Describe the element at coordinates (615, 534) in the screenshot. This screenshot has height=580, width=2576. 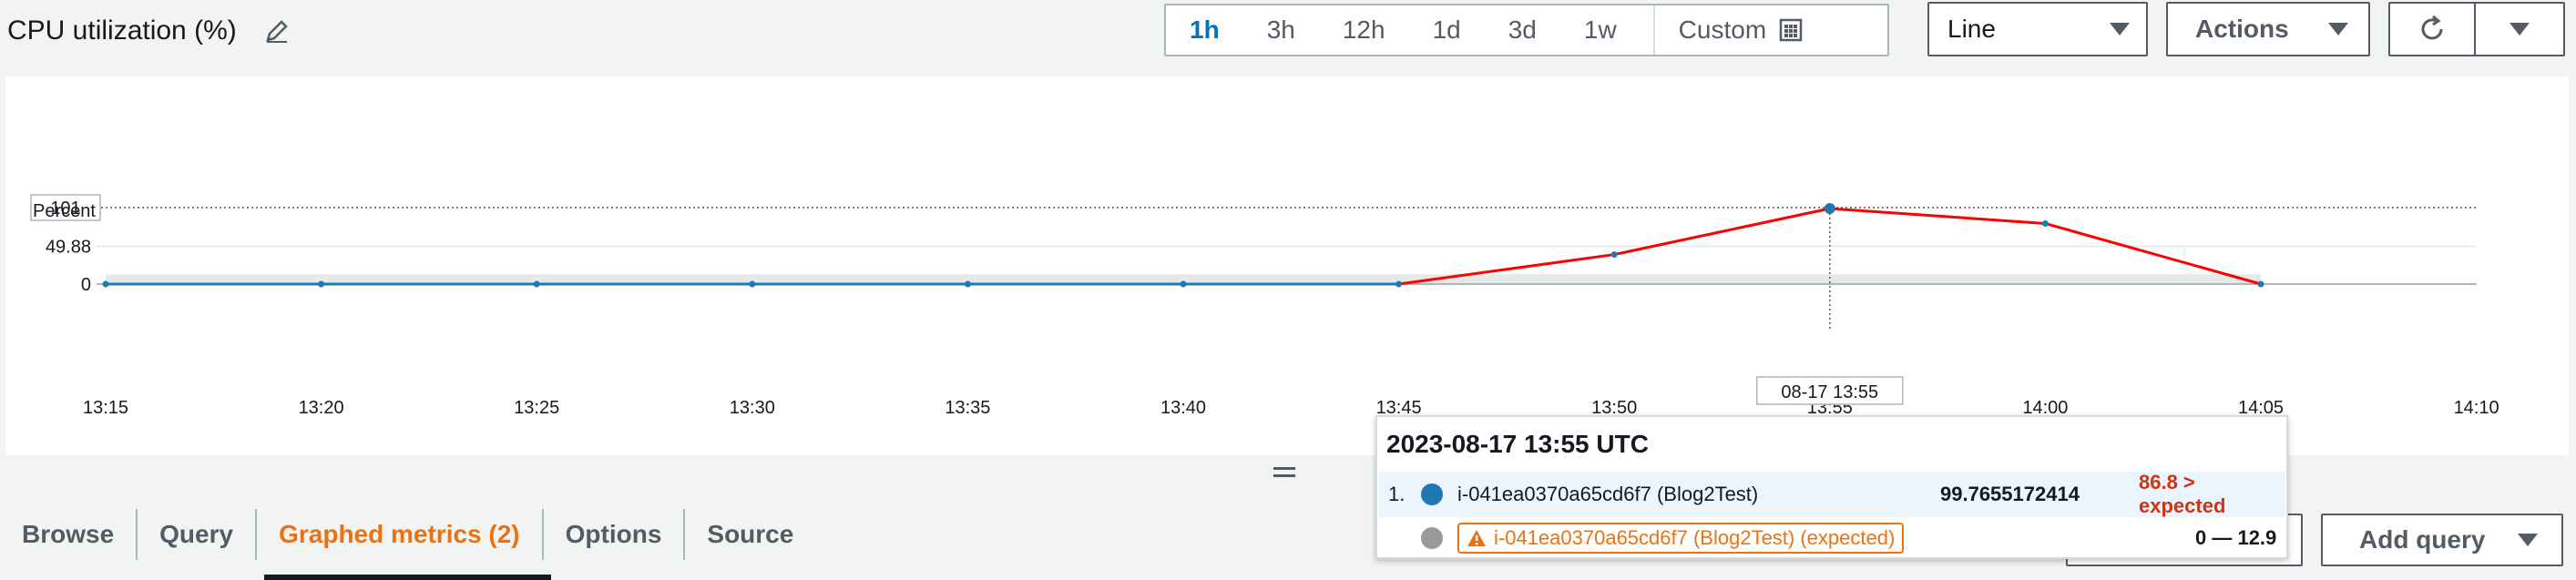
I see `tab-options: Options` at that location.